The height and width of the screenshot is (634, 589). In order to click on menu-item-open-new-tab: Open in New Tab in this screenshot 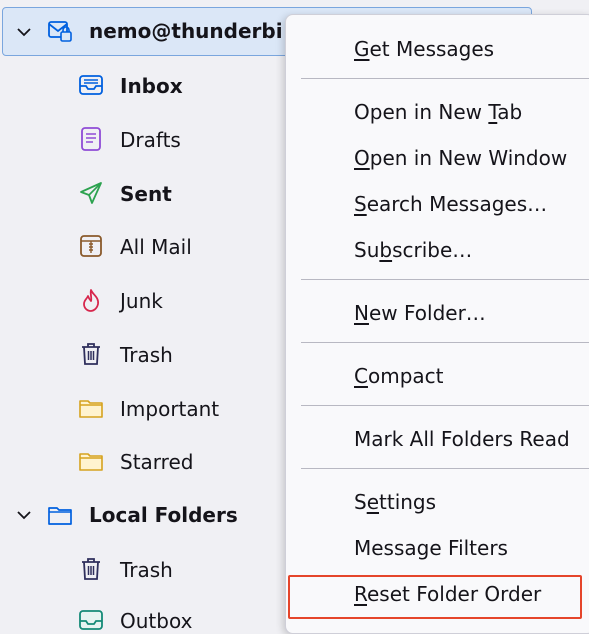, I will do `click(438, 112)`.